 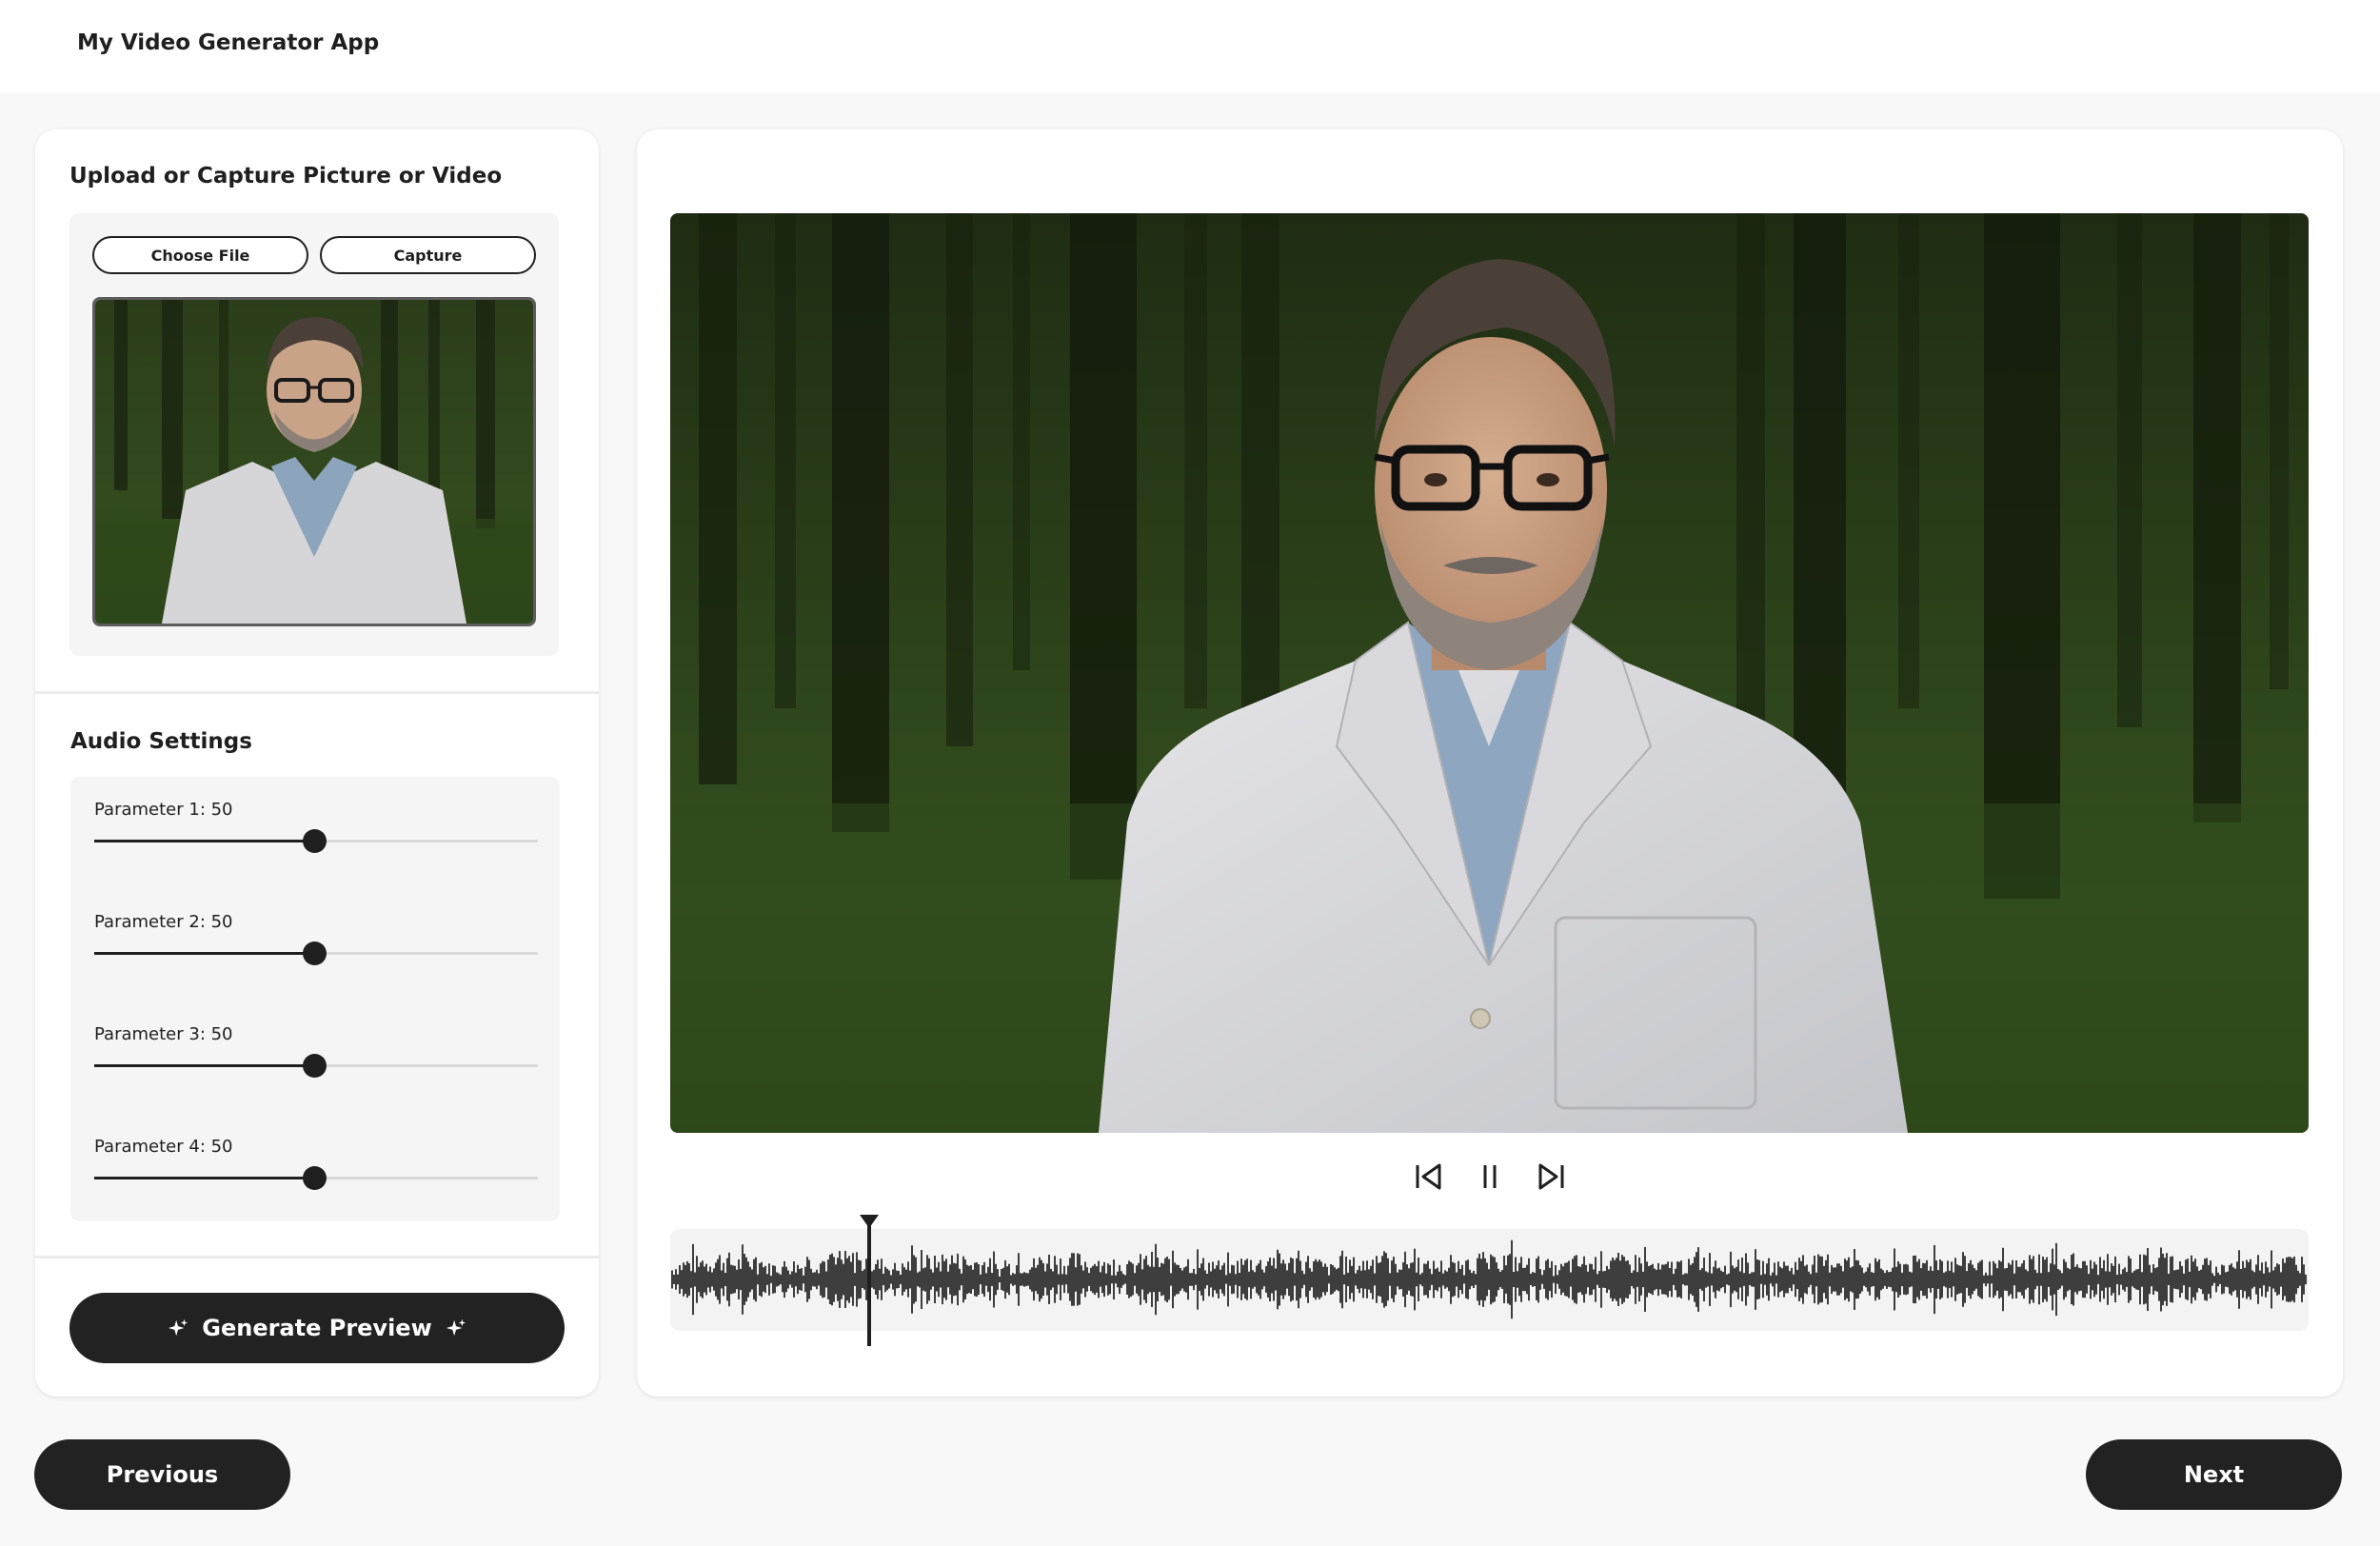 What do you see at coordinates (200, 255) in the screenshot?
I see `choose-file-button: Choose File` at bounding box center [200, 255].